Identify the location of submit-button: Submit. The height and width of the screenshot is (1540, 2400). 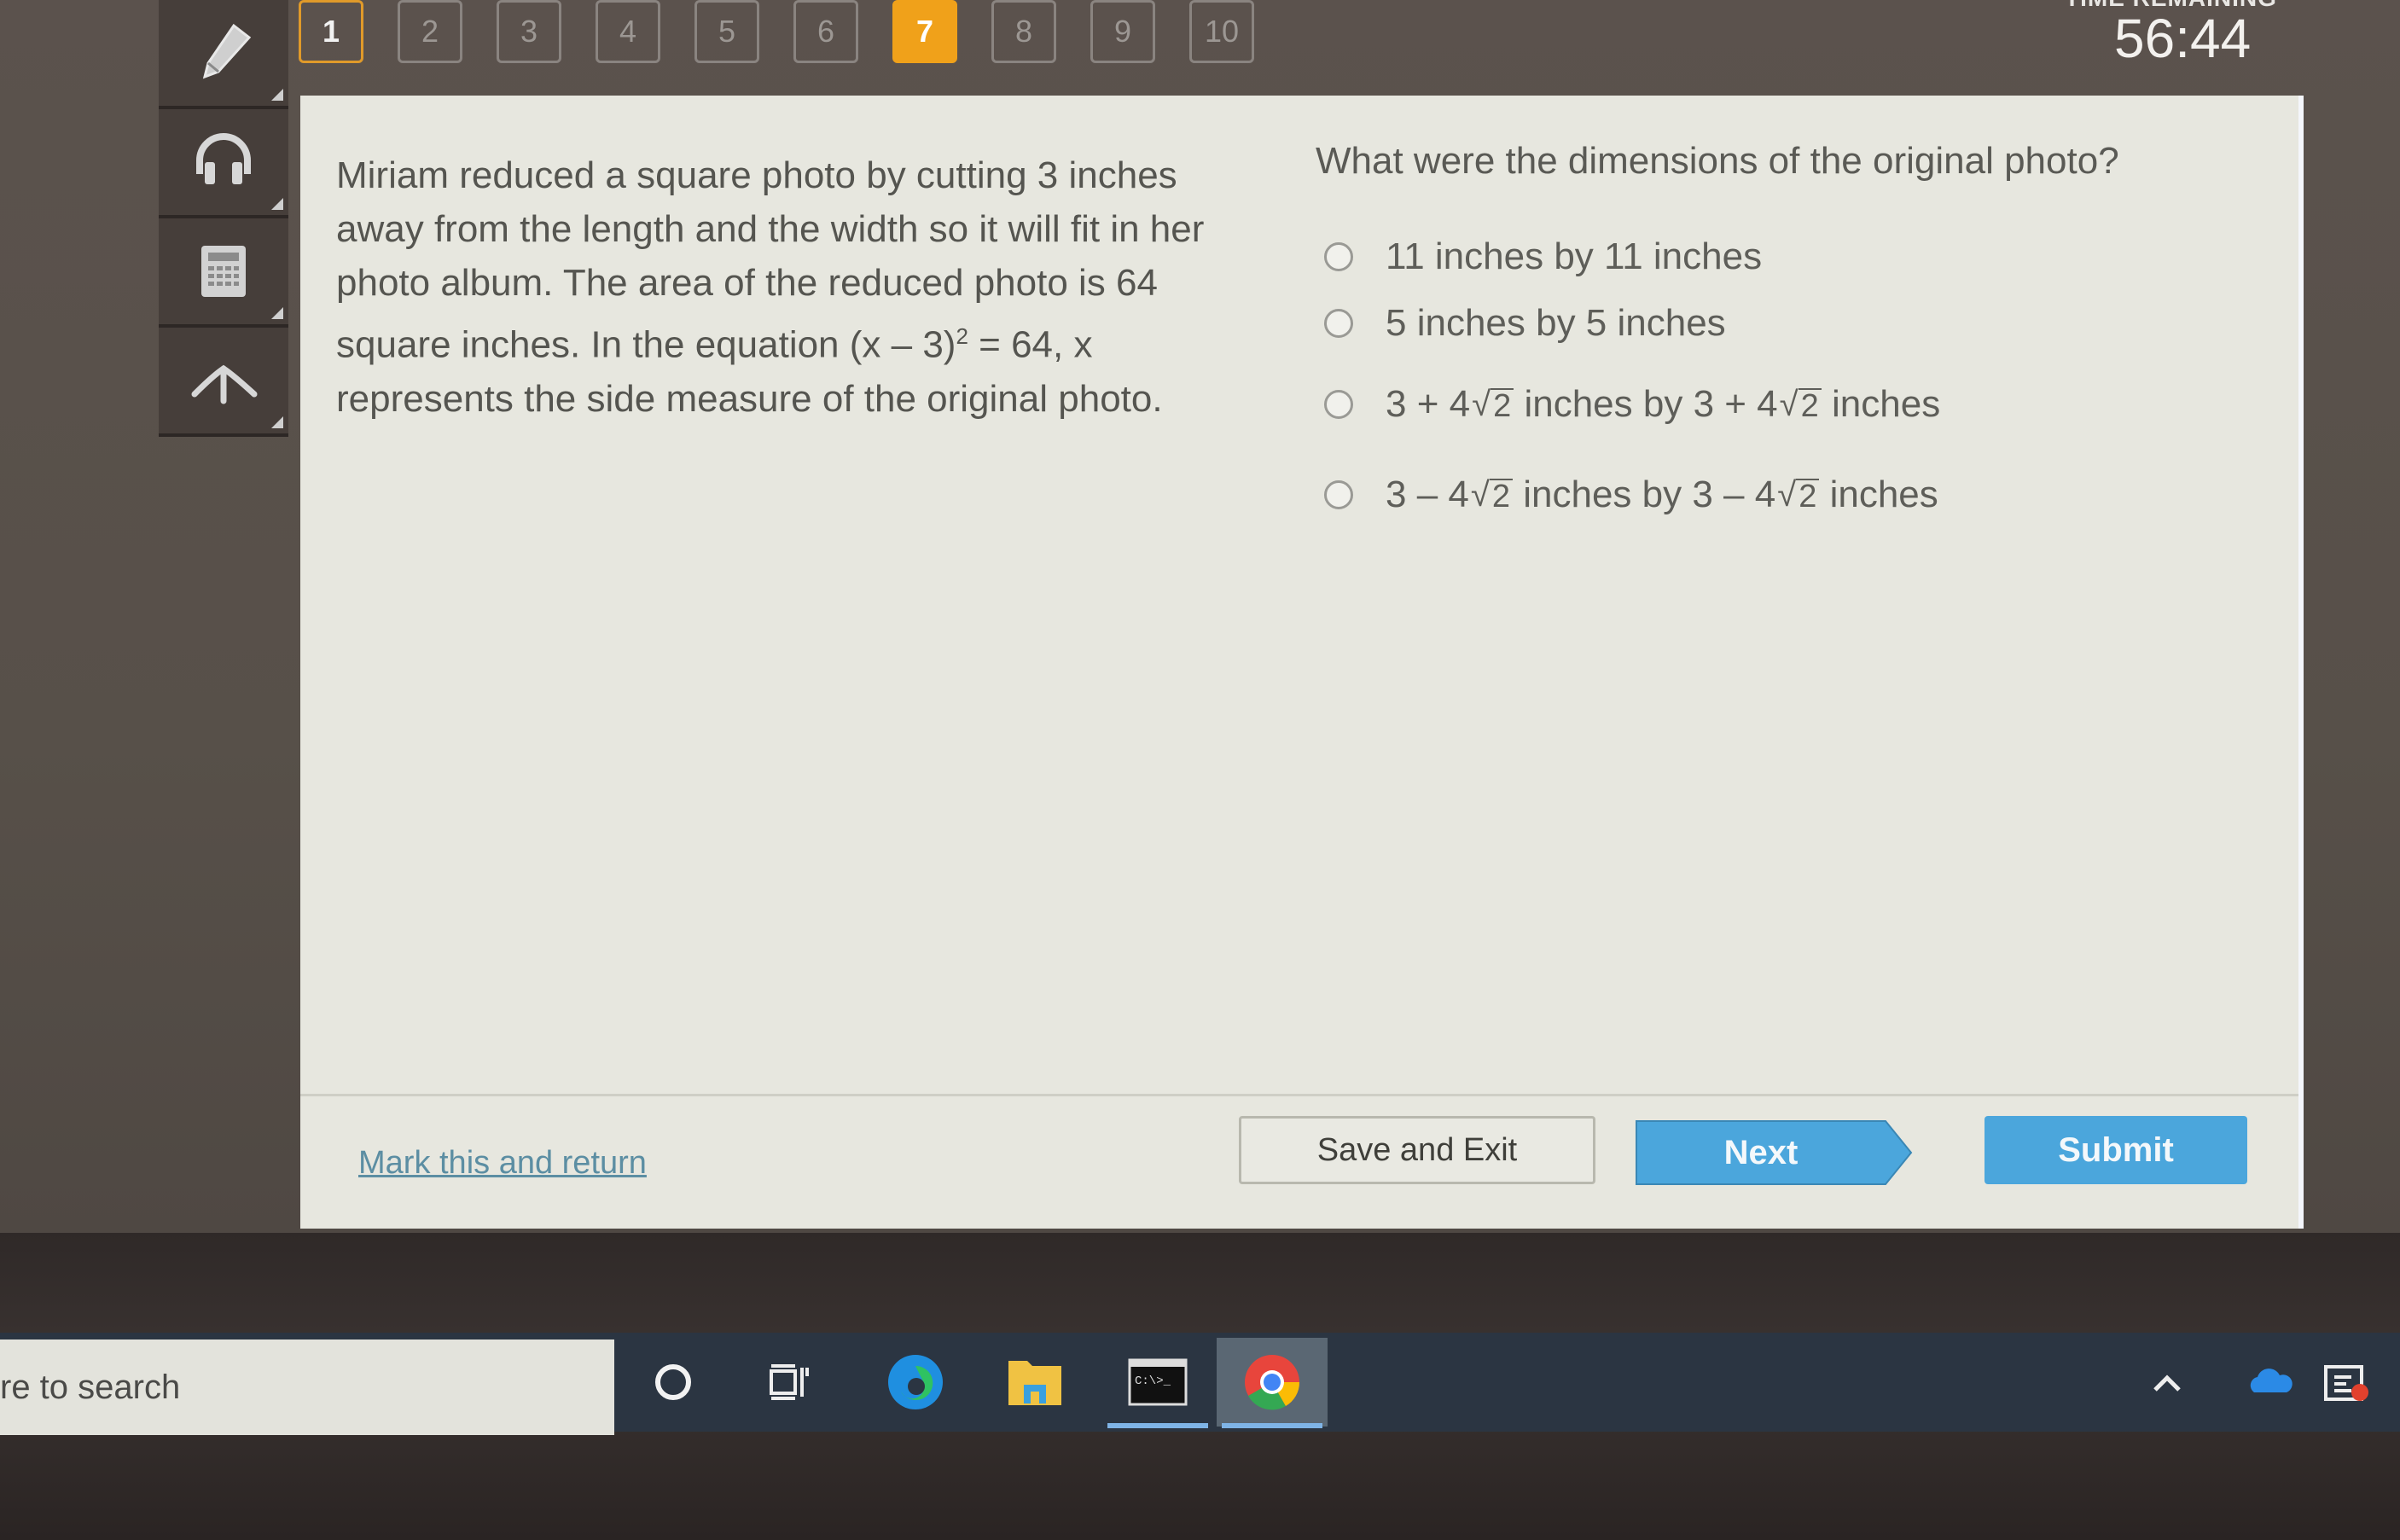
(2116, 1150).